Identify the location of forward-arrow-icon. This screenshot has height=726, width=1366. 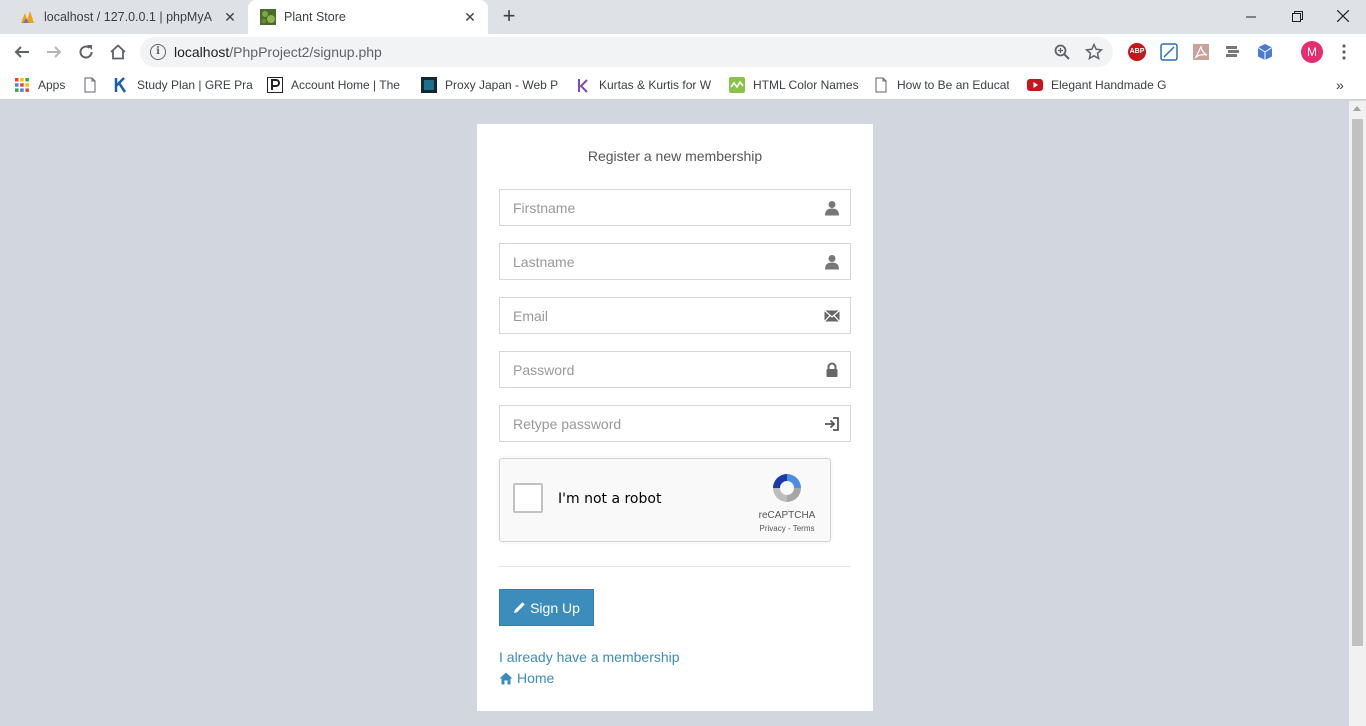
(54, 52).